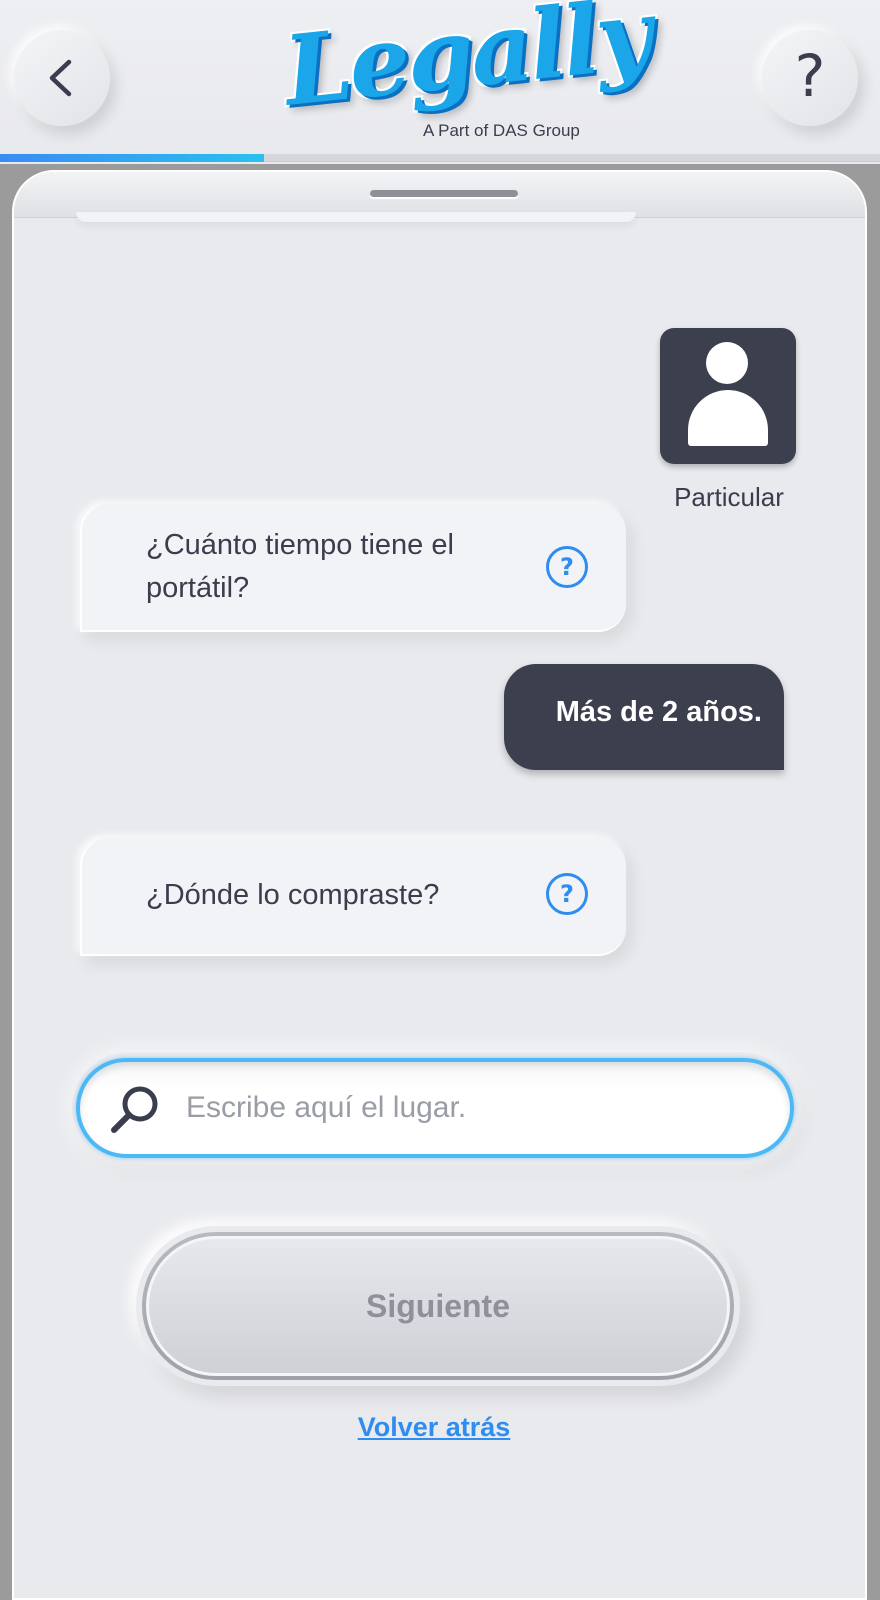 This screenshot has height=1600, width=880. What do you see at coordinates (300, 566) in the screenshot?
I see `bot-message-text: ¿Cuánto tiempo tiene el portátil?` at bounding box center [300, 566].